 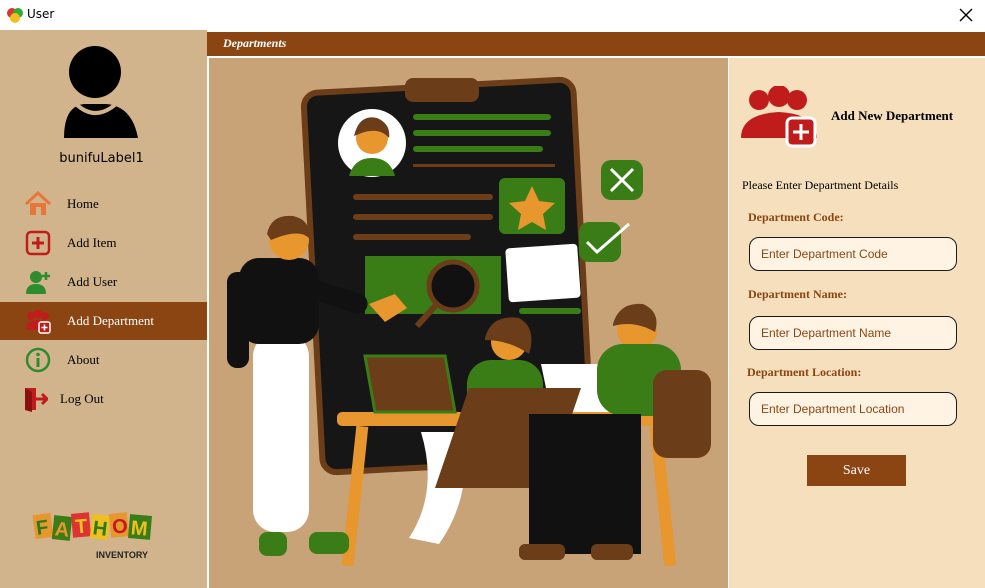 I want to click on sidebar-item-add-user: Add User, so click(x=103, y=282).